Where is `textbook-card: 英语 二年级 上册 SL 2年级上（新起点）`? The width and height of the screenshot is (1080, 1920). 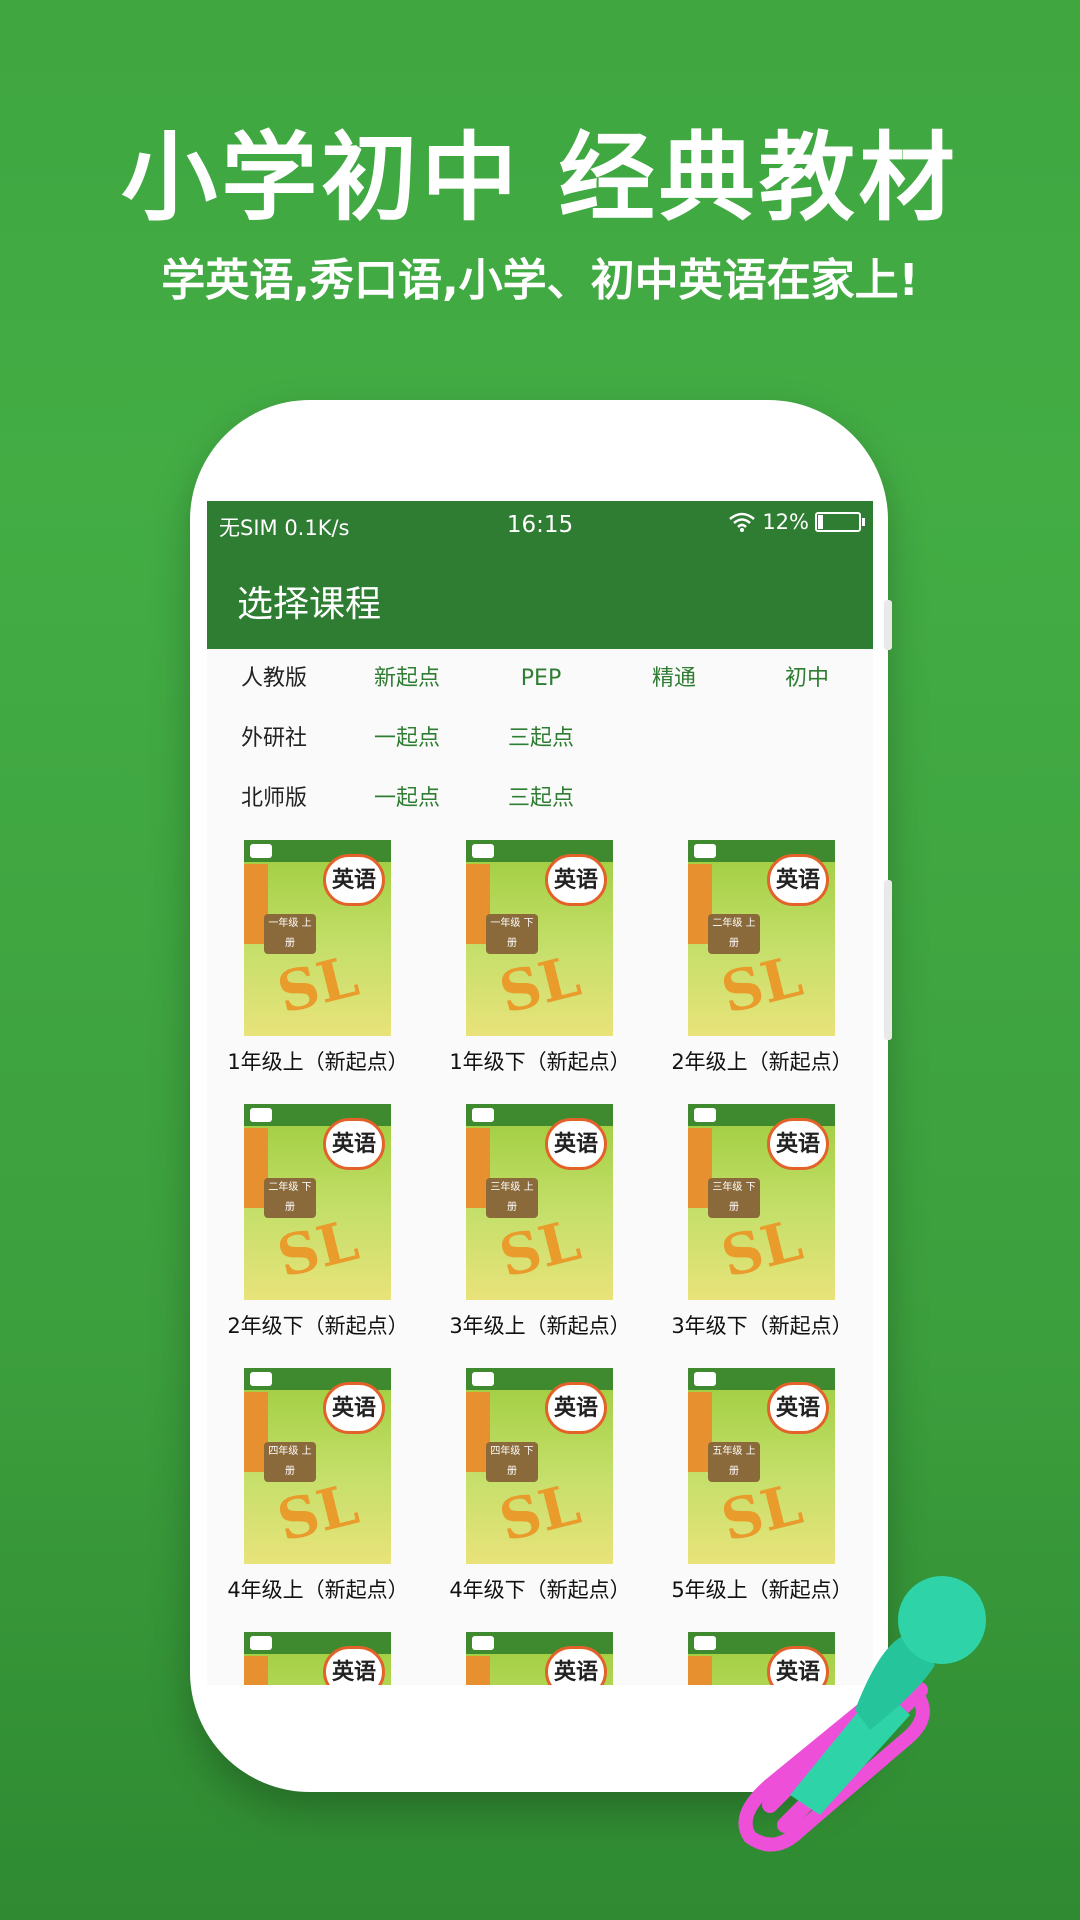 textbook-card: 英语 二年级 上册 SL 2年级上（新起点） is located at coordinates (762, 966).